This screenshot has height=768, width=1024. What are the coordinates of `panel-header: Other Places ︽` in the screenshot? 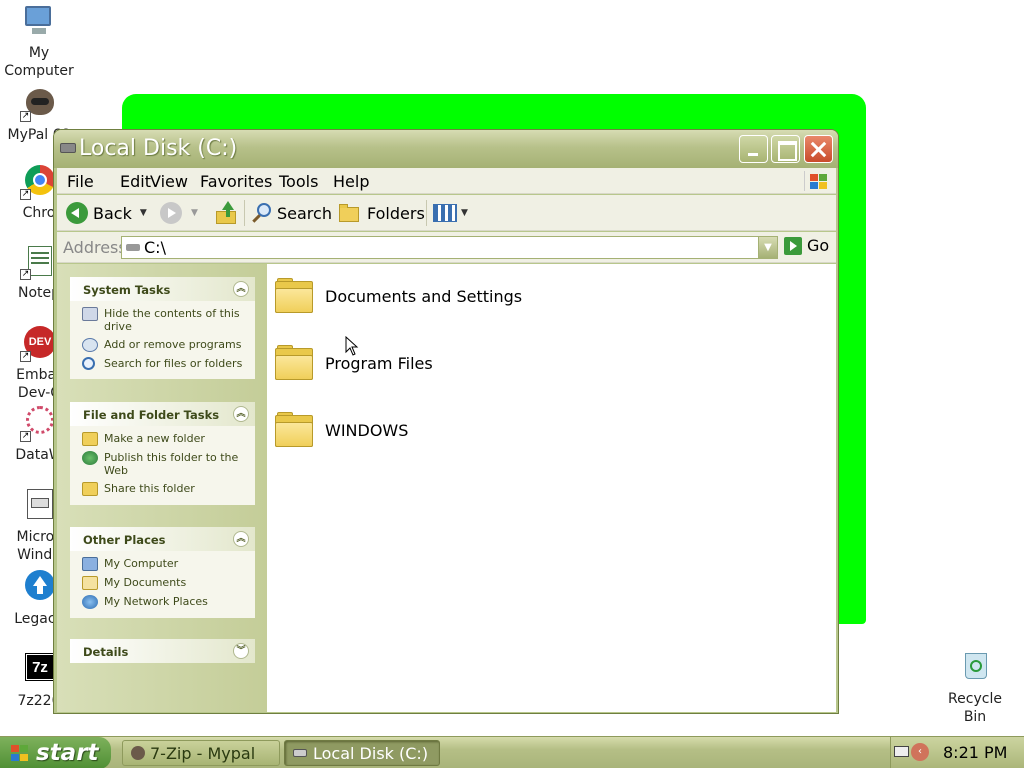 It's located at (162, 539).